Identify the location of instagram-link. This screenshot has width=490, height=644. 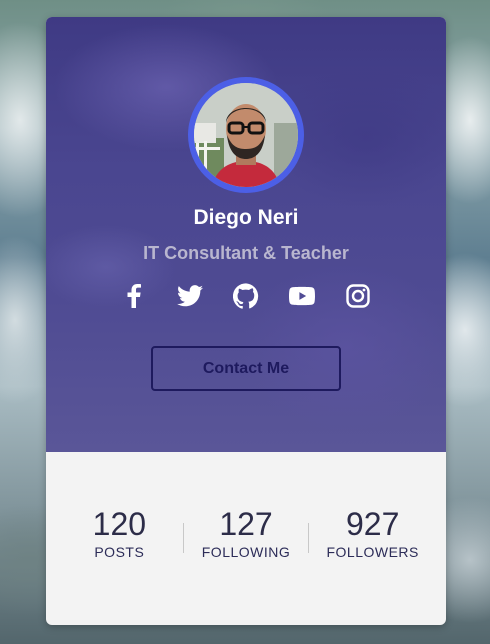
(358, 296).